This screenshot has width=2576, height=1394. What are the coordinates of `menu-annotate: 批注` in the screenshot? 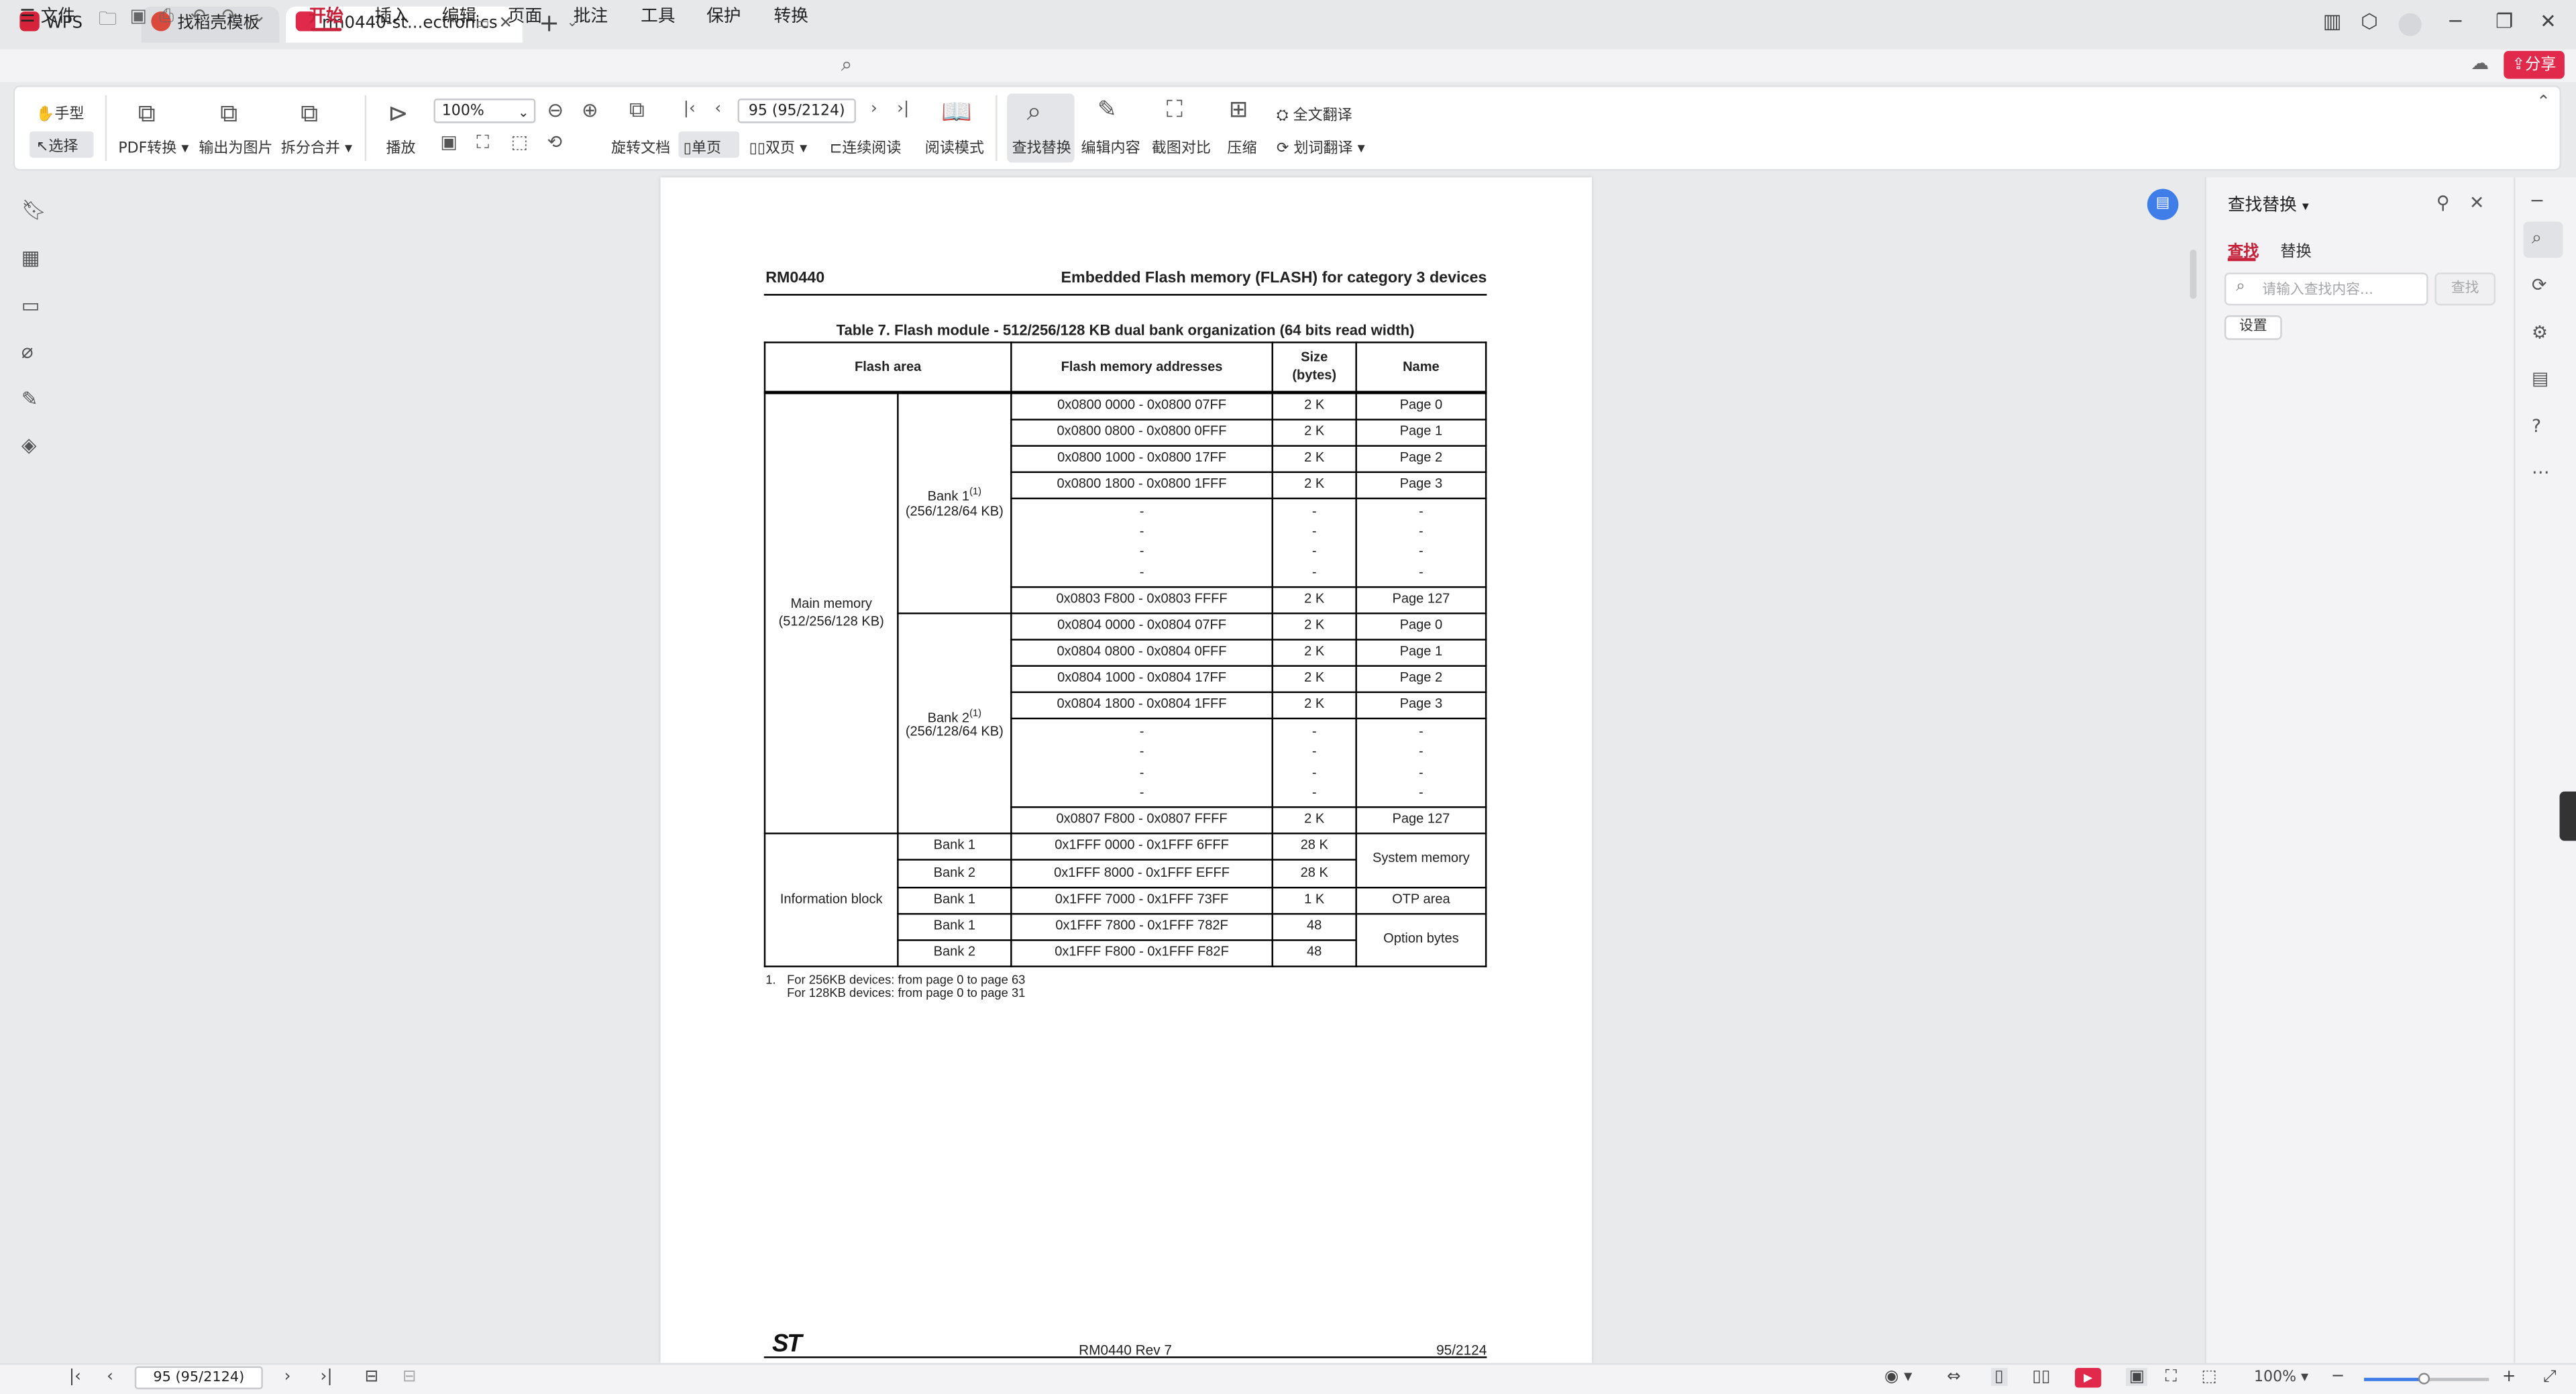 It's located at (591, 15).